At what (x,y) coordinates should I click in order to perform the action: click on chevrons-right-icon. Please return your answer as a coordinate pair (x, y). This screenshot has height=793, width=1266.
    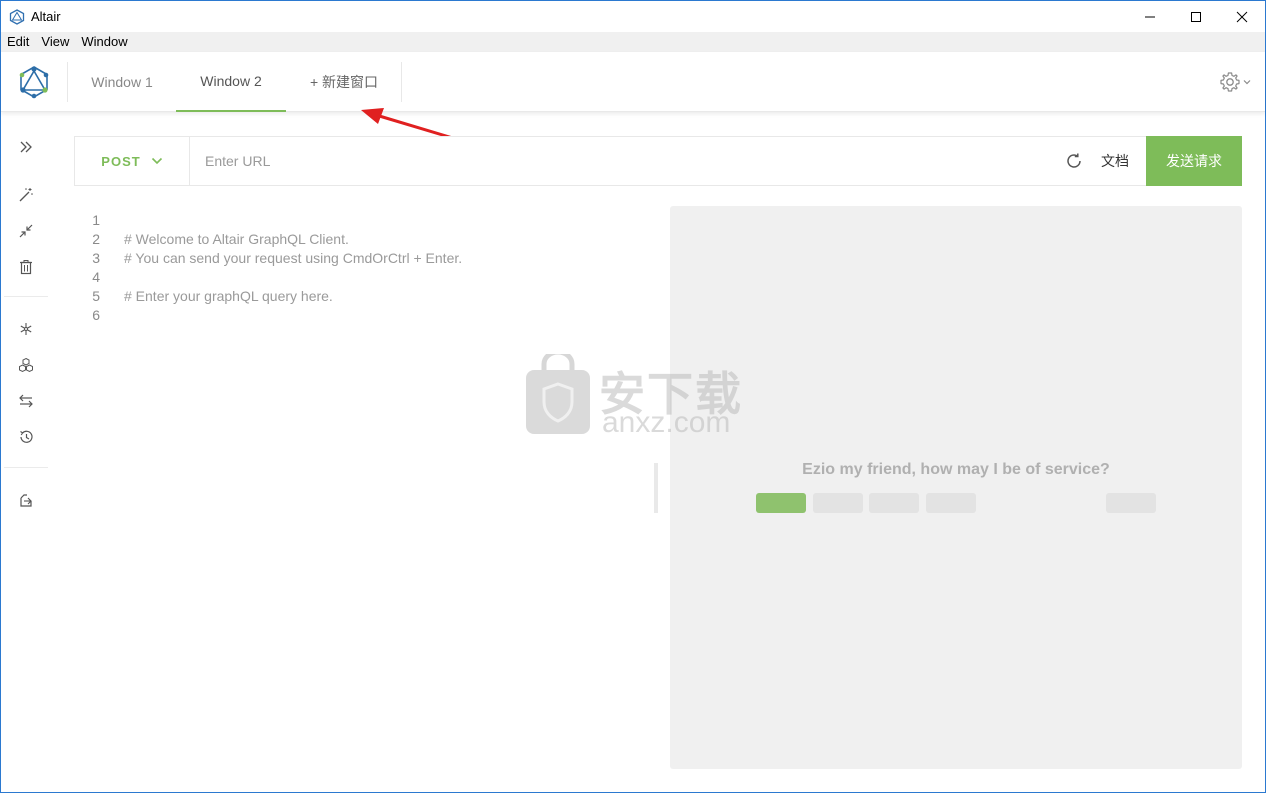
    Looking at the image, I should click on (26, 147).